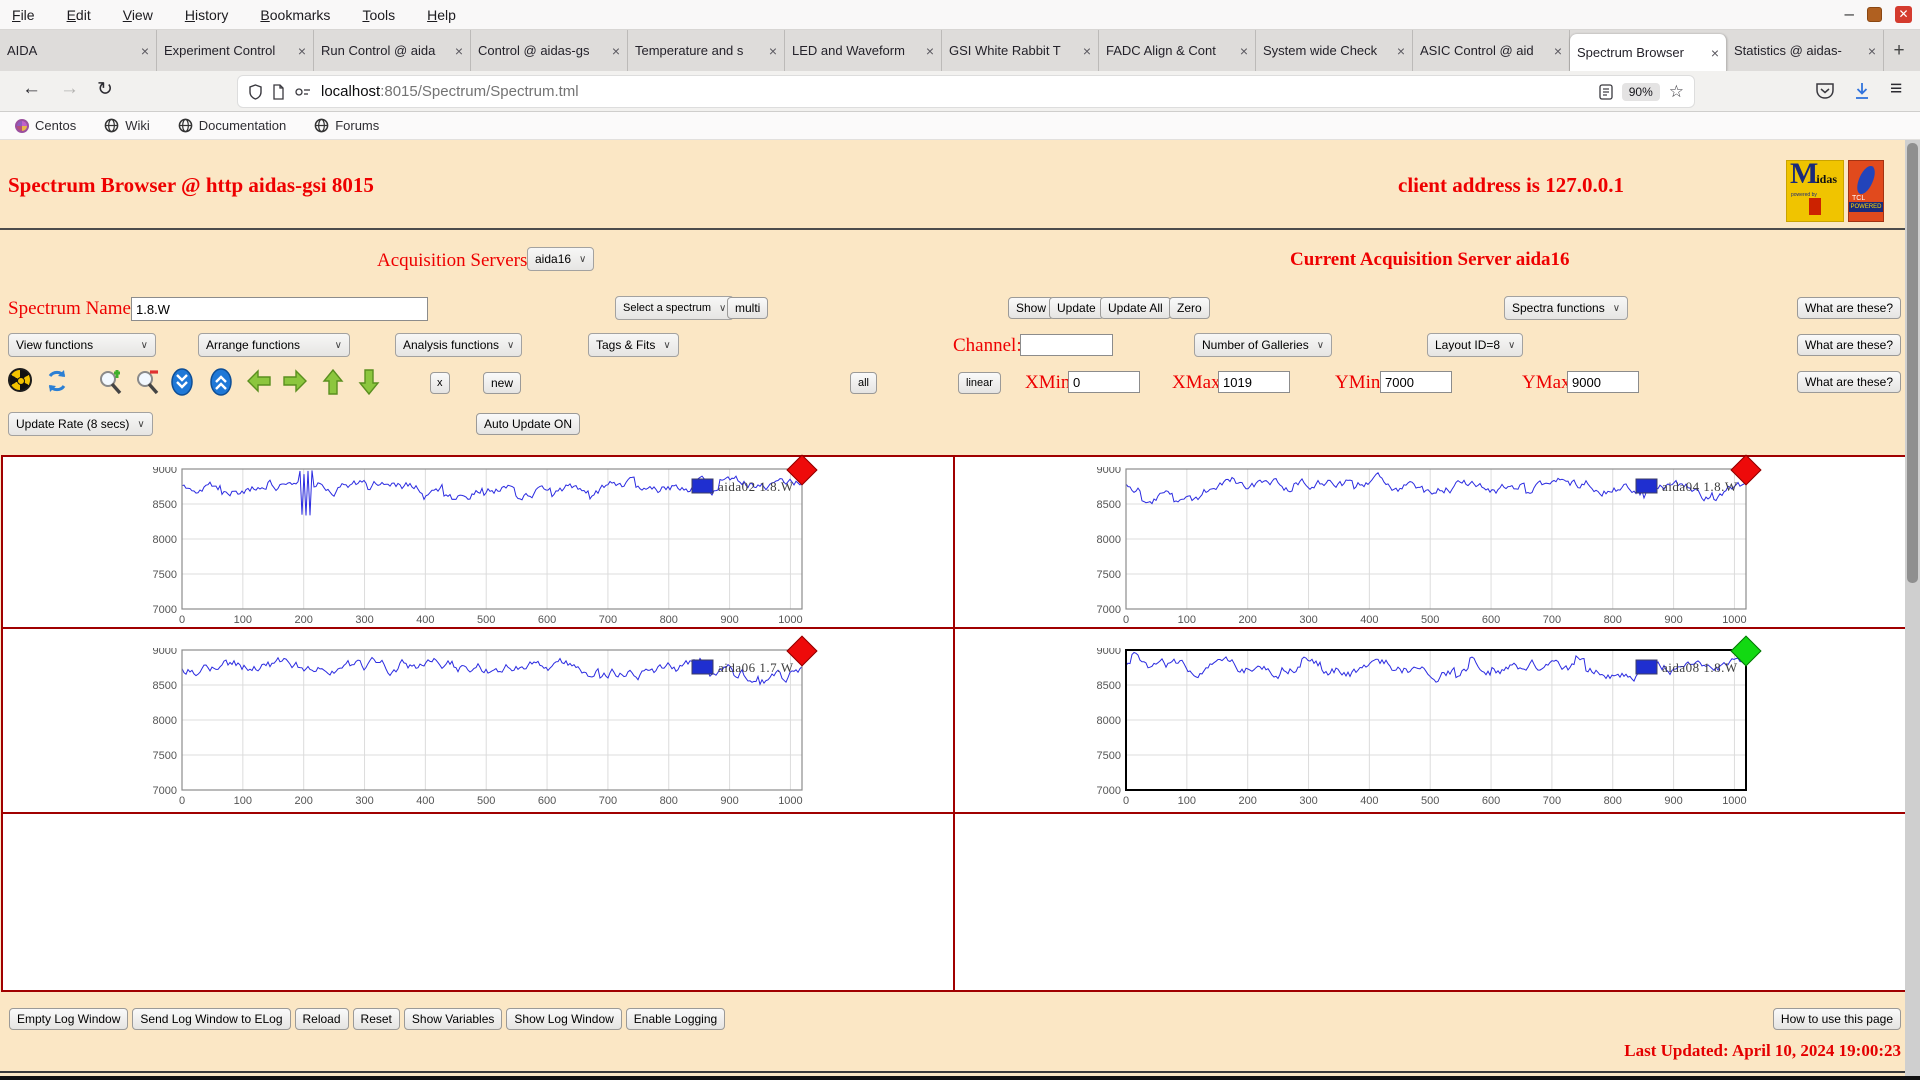 This screenshot has height=1080, width=1920. I want to click on empty-log-window-button: Empty Log Window, so click(69, 1019).